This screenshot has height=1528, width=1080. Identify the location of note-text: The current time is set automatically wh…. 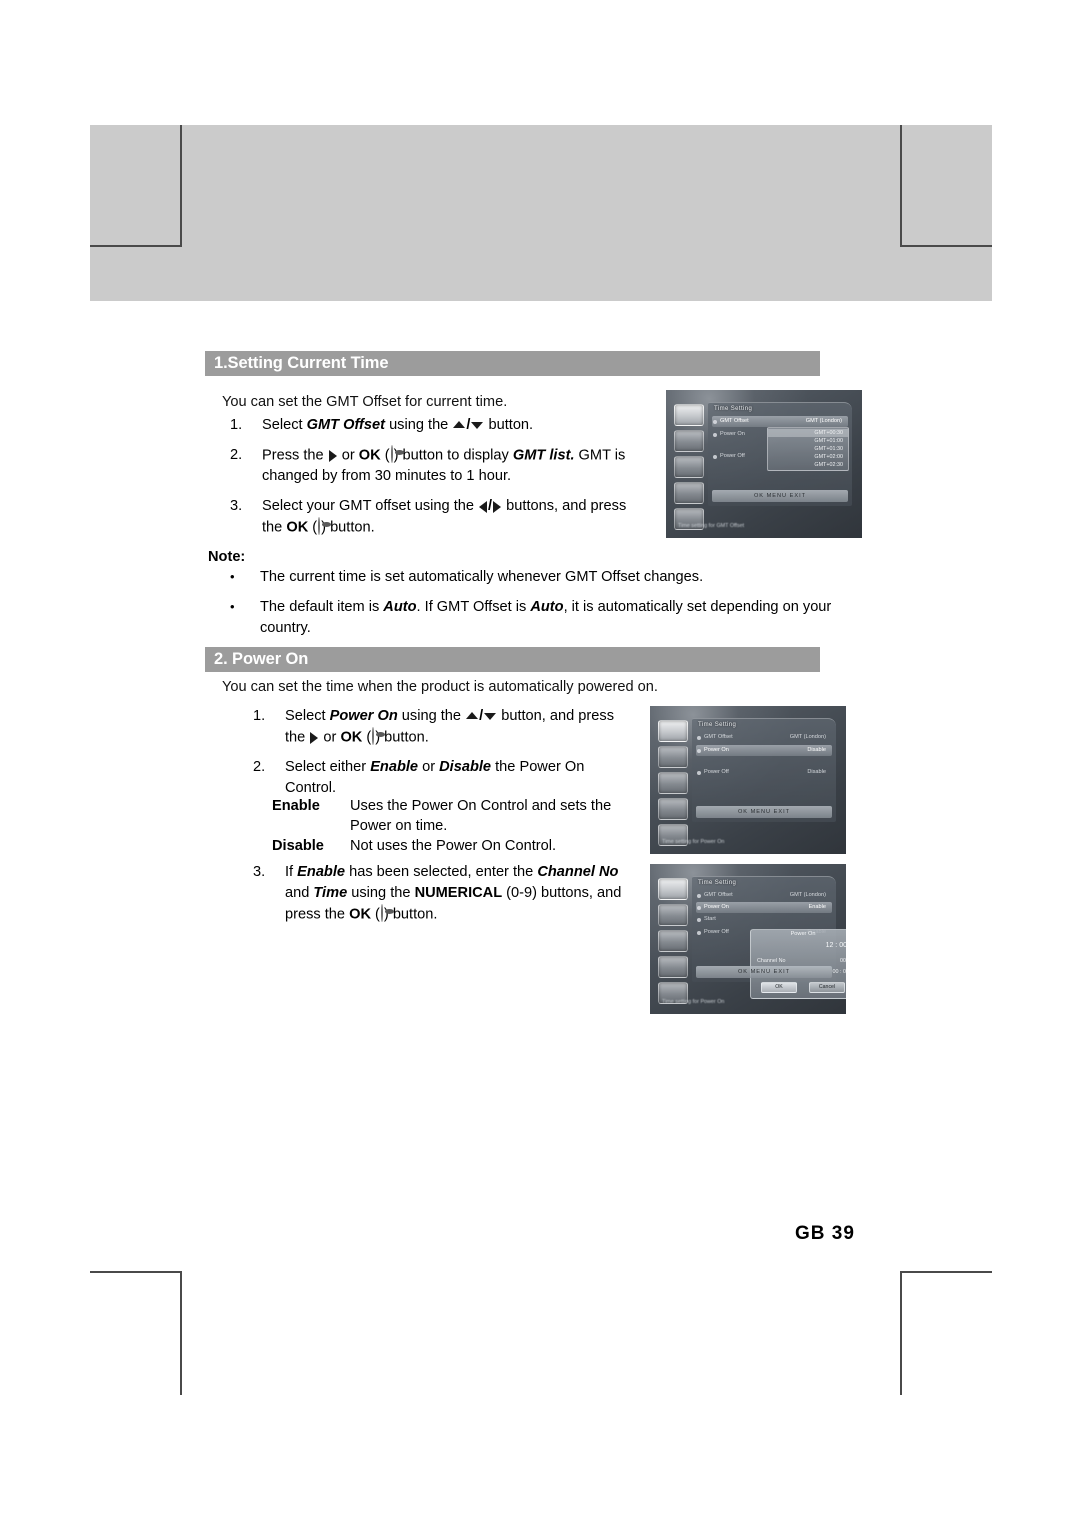
(482, 577).